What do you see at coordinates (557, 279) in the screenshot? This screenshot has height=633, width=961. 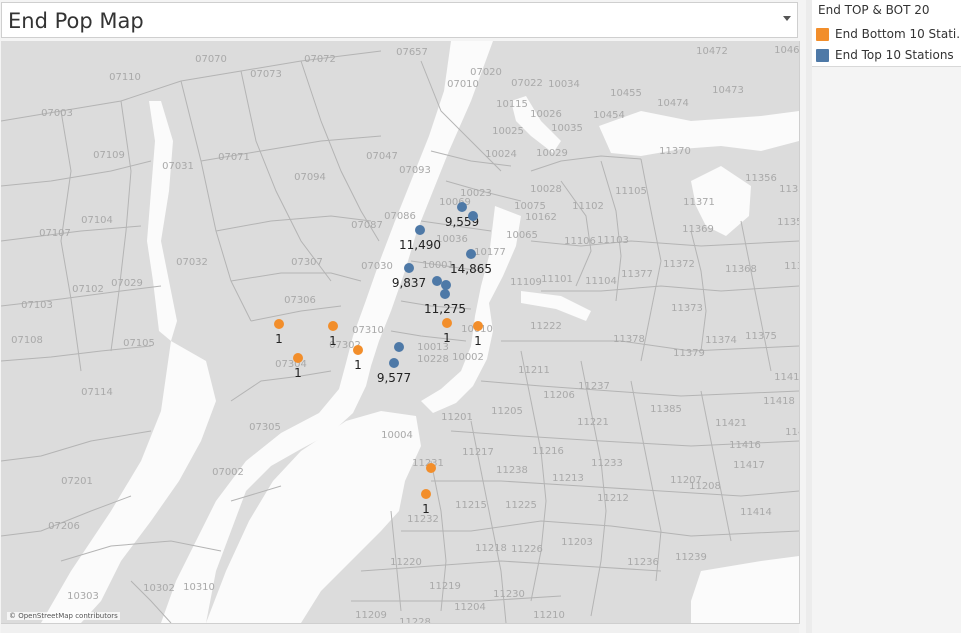 I see `zip-label: 11101` at bounding box center [557, 279].